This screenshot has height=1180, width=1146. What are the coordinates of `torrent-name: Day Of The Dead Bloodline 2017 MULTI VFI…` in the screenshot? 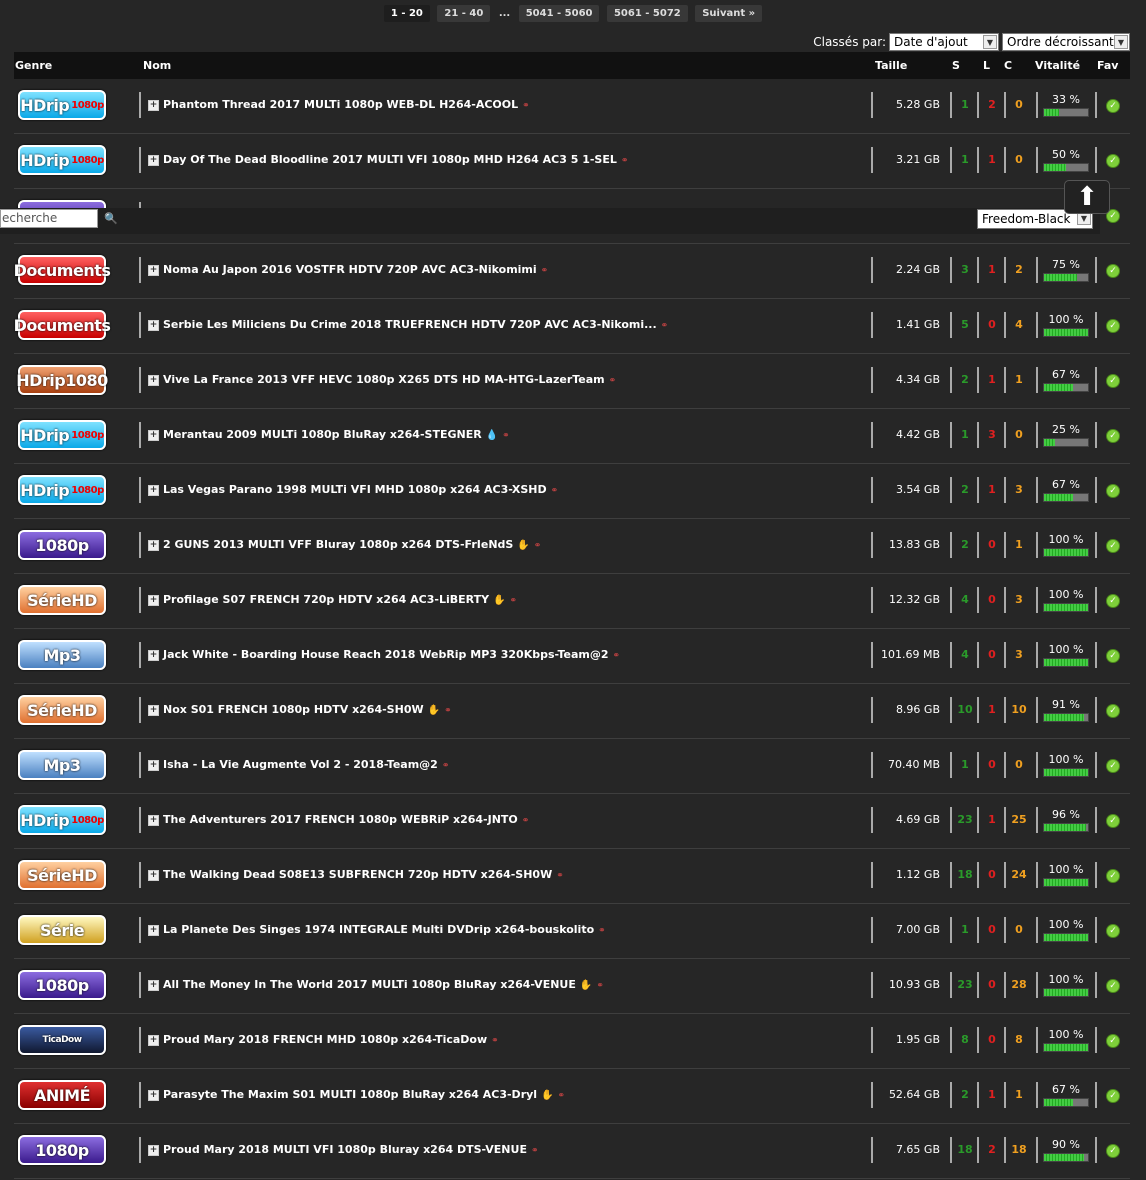 It's located at (395, 159).